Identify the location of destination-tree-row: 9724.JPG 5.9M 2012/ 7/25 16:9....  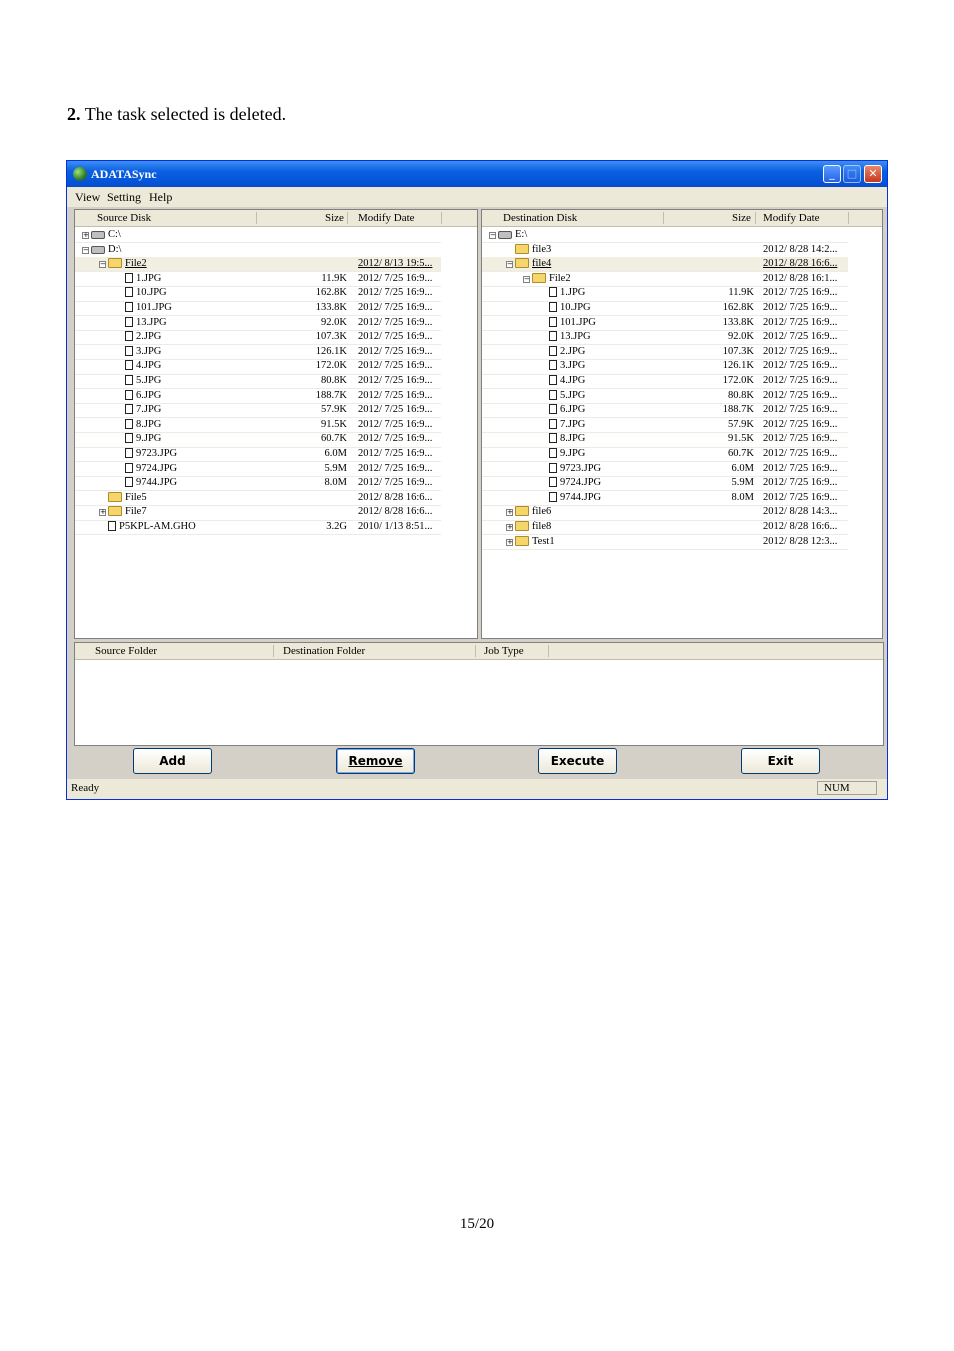
(665, 483).